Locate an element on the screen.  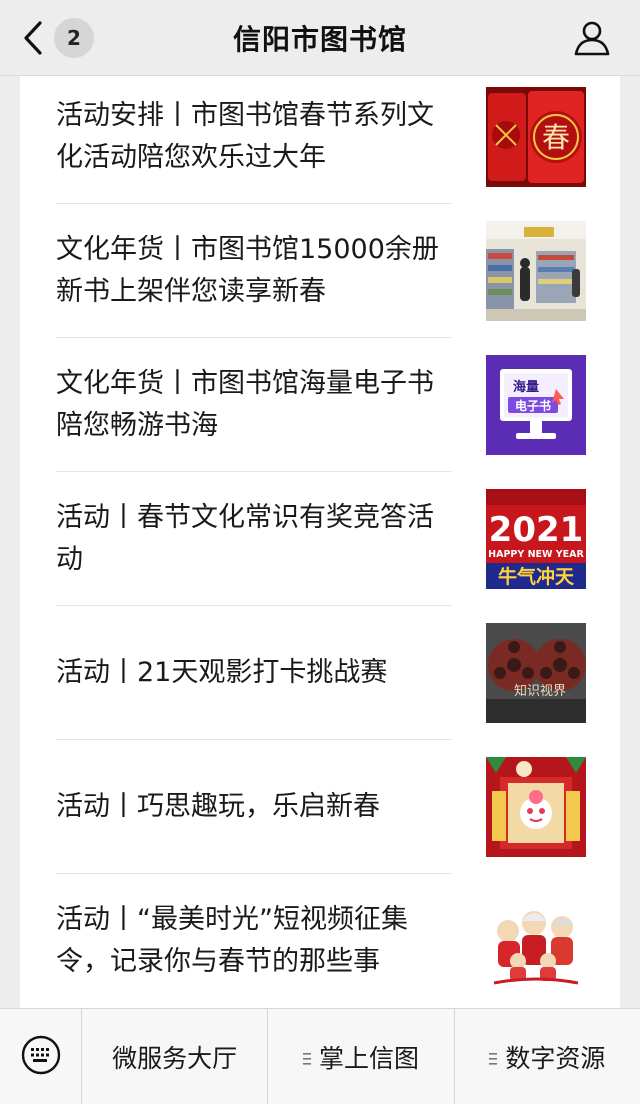
user-icon is located at coordinates (592, 38).